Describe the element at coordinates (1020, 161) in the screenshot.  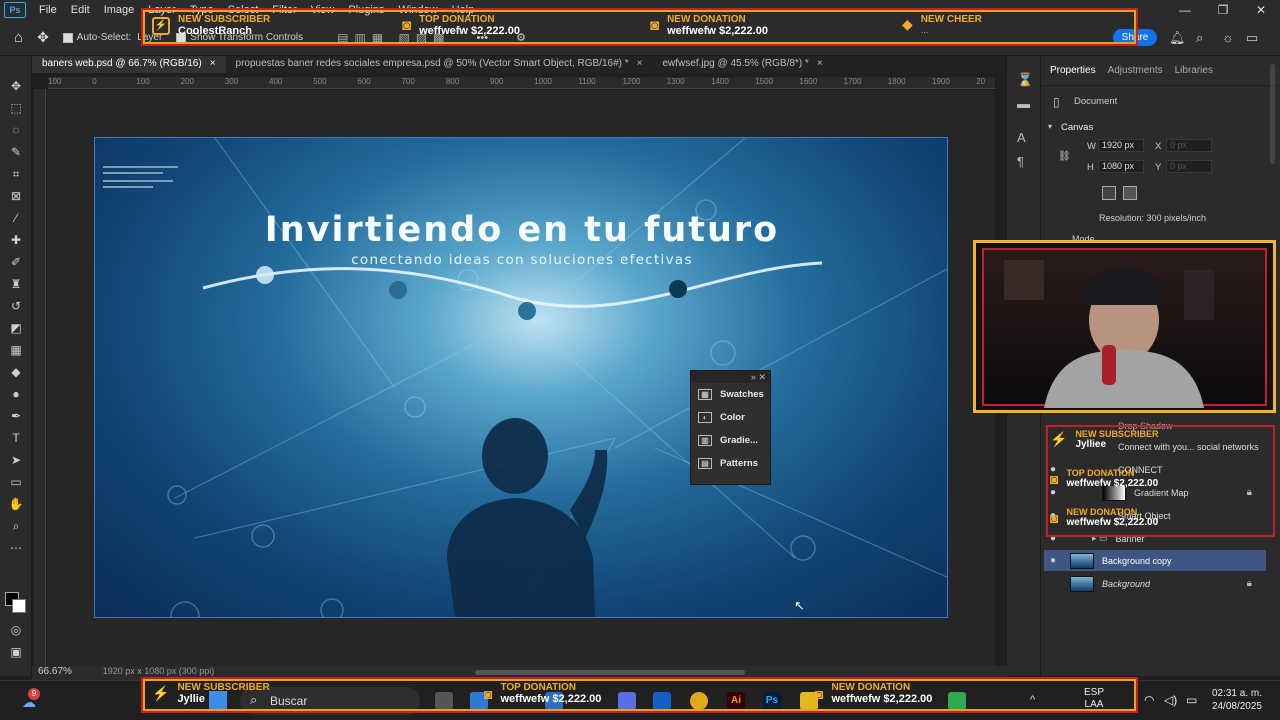
I see `paragraph-icon: ¶` at that location.